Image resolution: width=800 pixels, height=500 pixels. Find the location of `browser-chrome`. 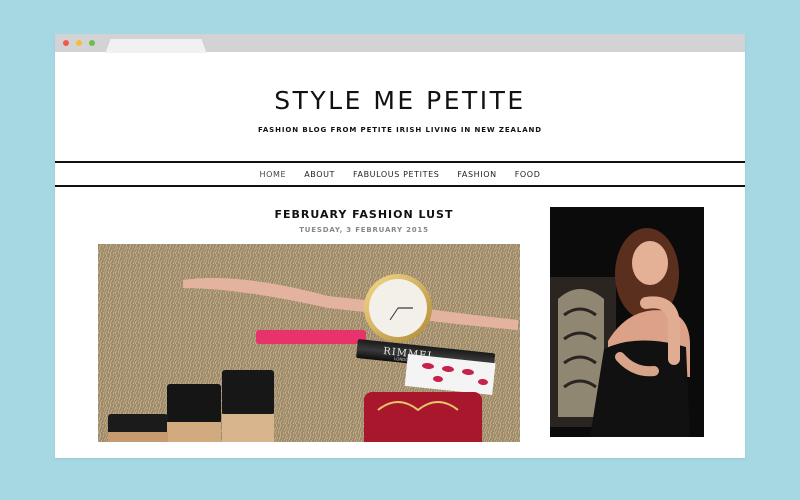

browser-chrome is located at coordinates (400, 43).